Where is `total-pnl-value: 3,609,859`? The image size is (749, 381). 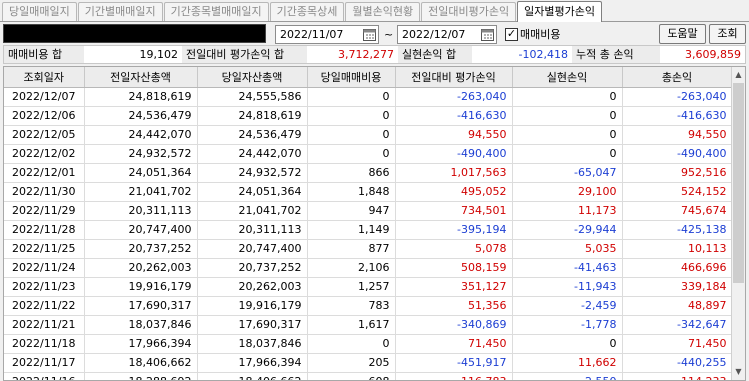 total-pnl-value: 3,609,859 is located at coordinates (713, 54).